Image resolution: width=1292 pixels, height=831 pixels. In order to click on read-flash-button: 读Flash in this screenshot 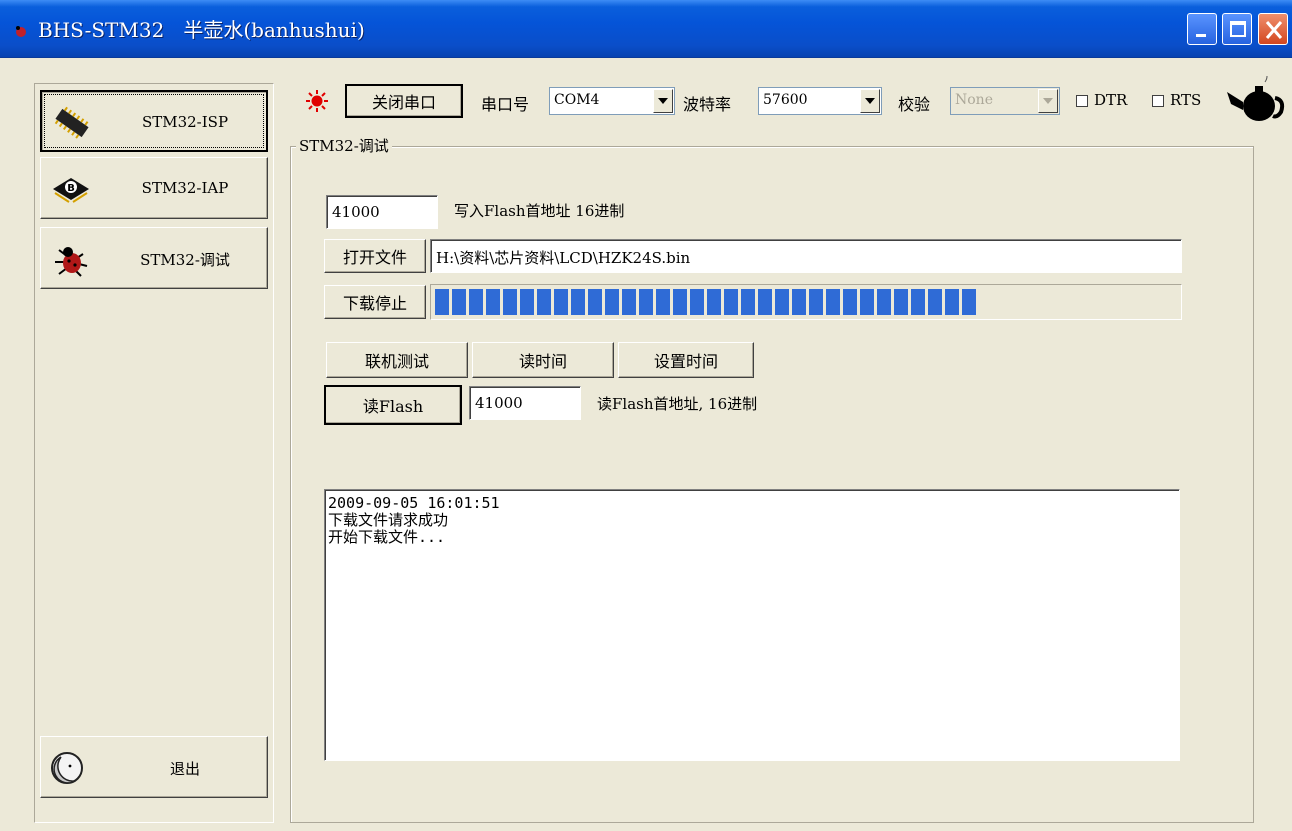, I will do `click(393, 405)`.